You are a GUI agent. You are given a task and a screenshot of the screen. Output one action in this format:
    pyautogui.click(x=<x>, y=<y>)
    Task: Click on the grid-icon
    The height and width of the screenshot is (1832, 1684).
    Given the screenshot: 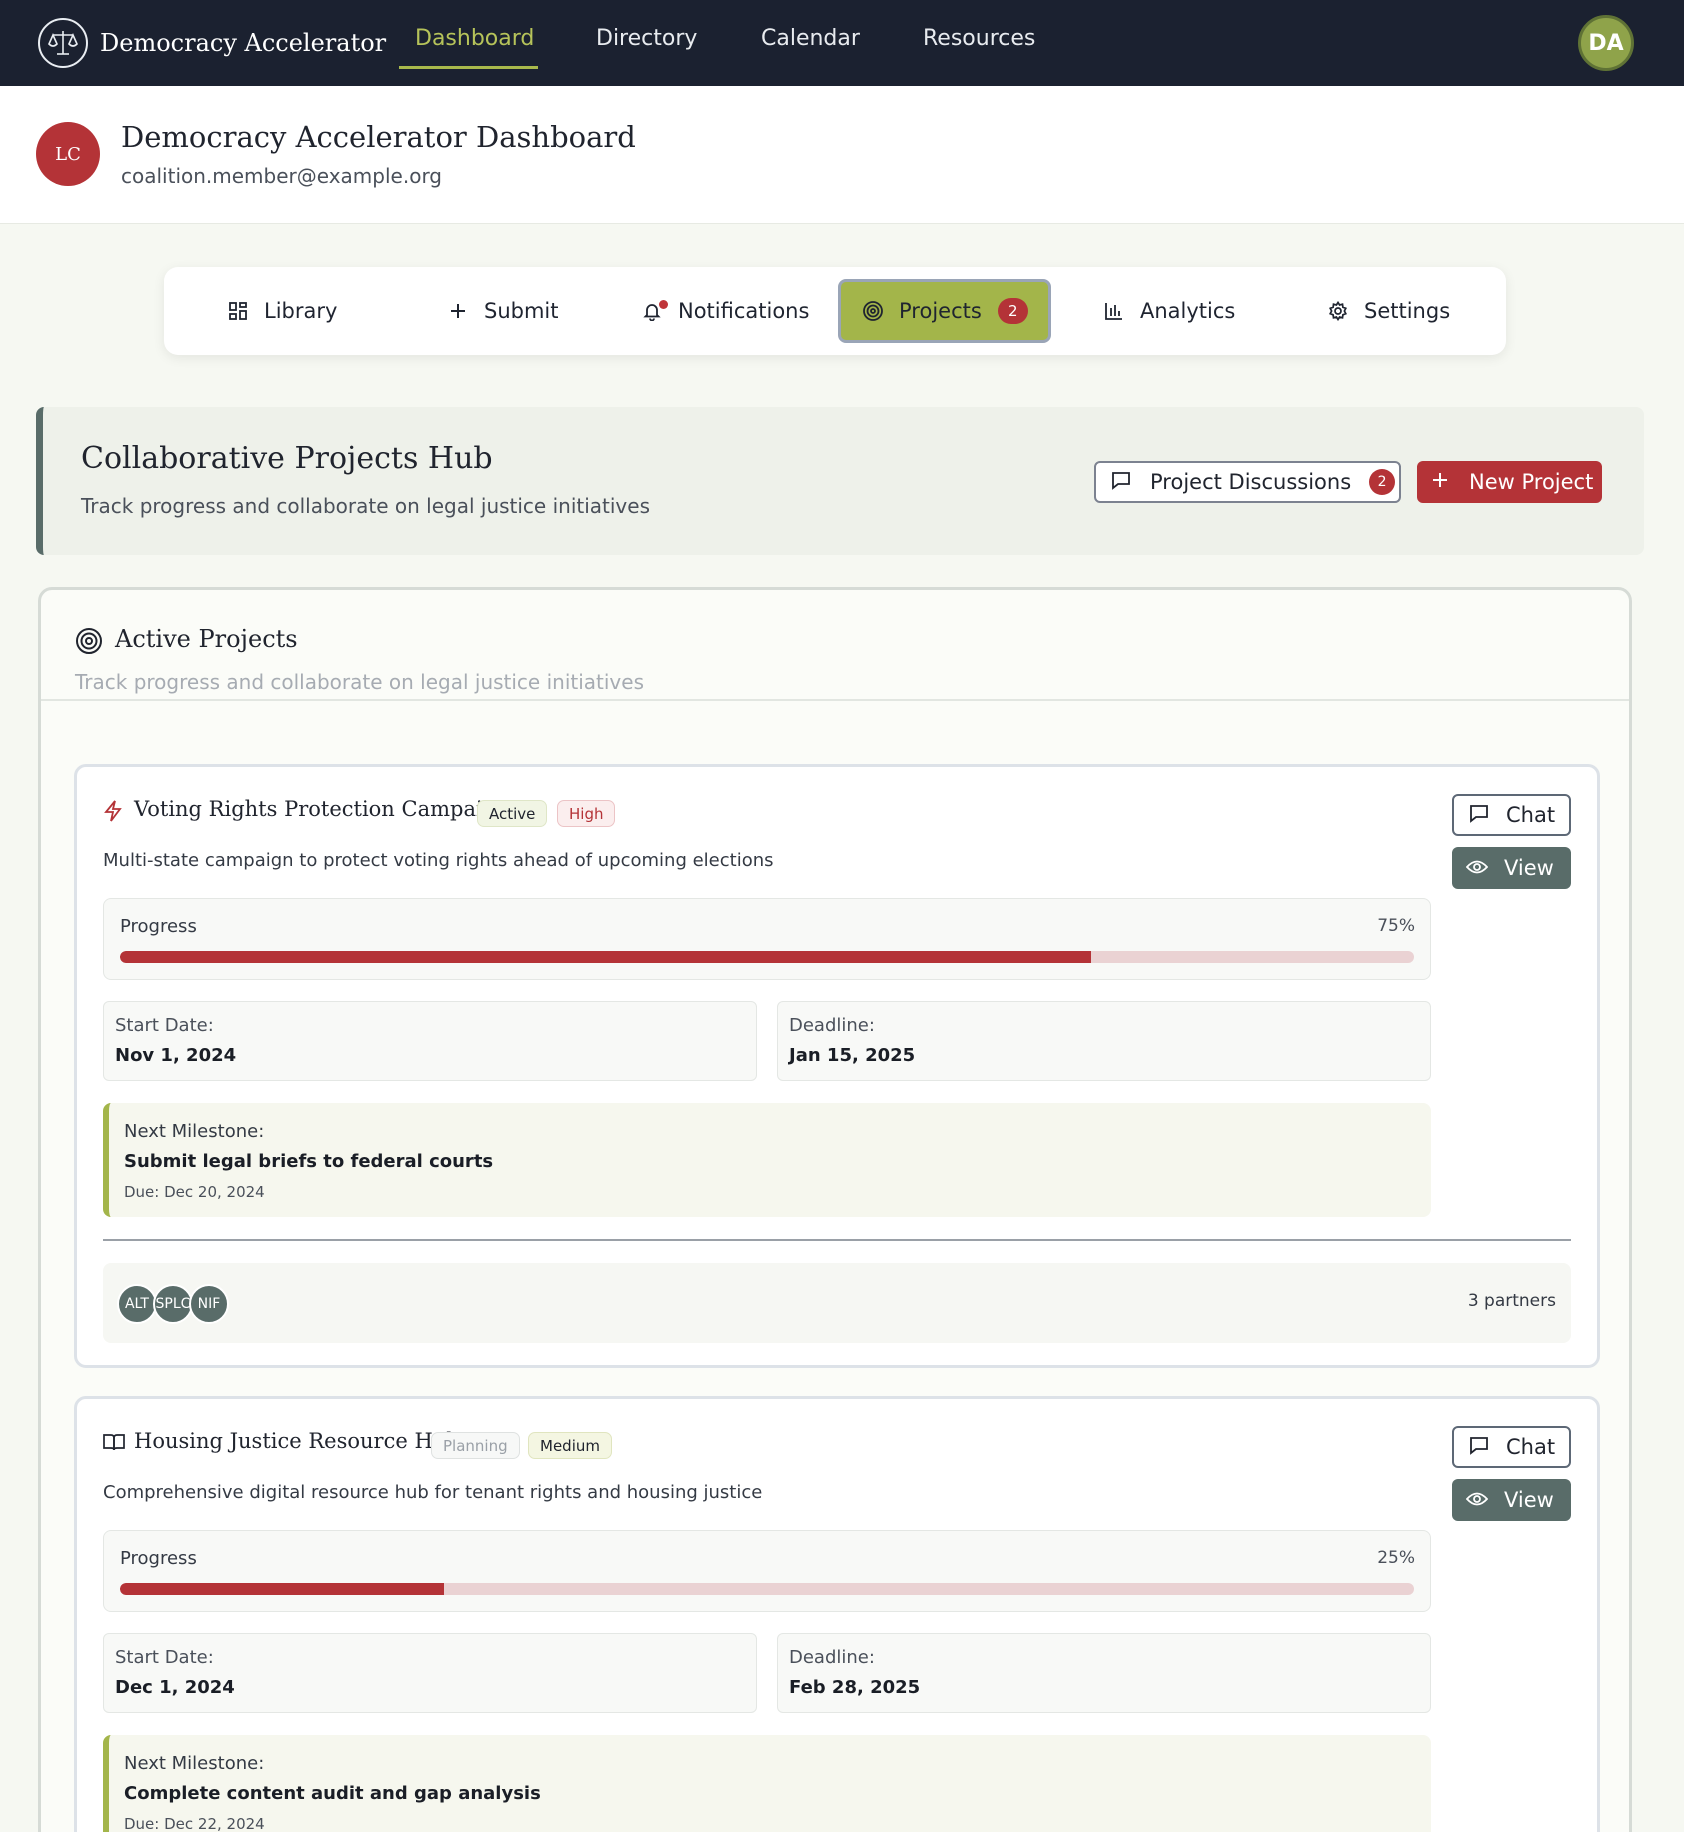 What is the action you would take?
    pyautogui.click(x=238, y=311)
    